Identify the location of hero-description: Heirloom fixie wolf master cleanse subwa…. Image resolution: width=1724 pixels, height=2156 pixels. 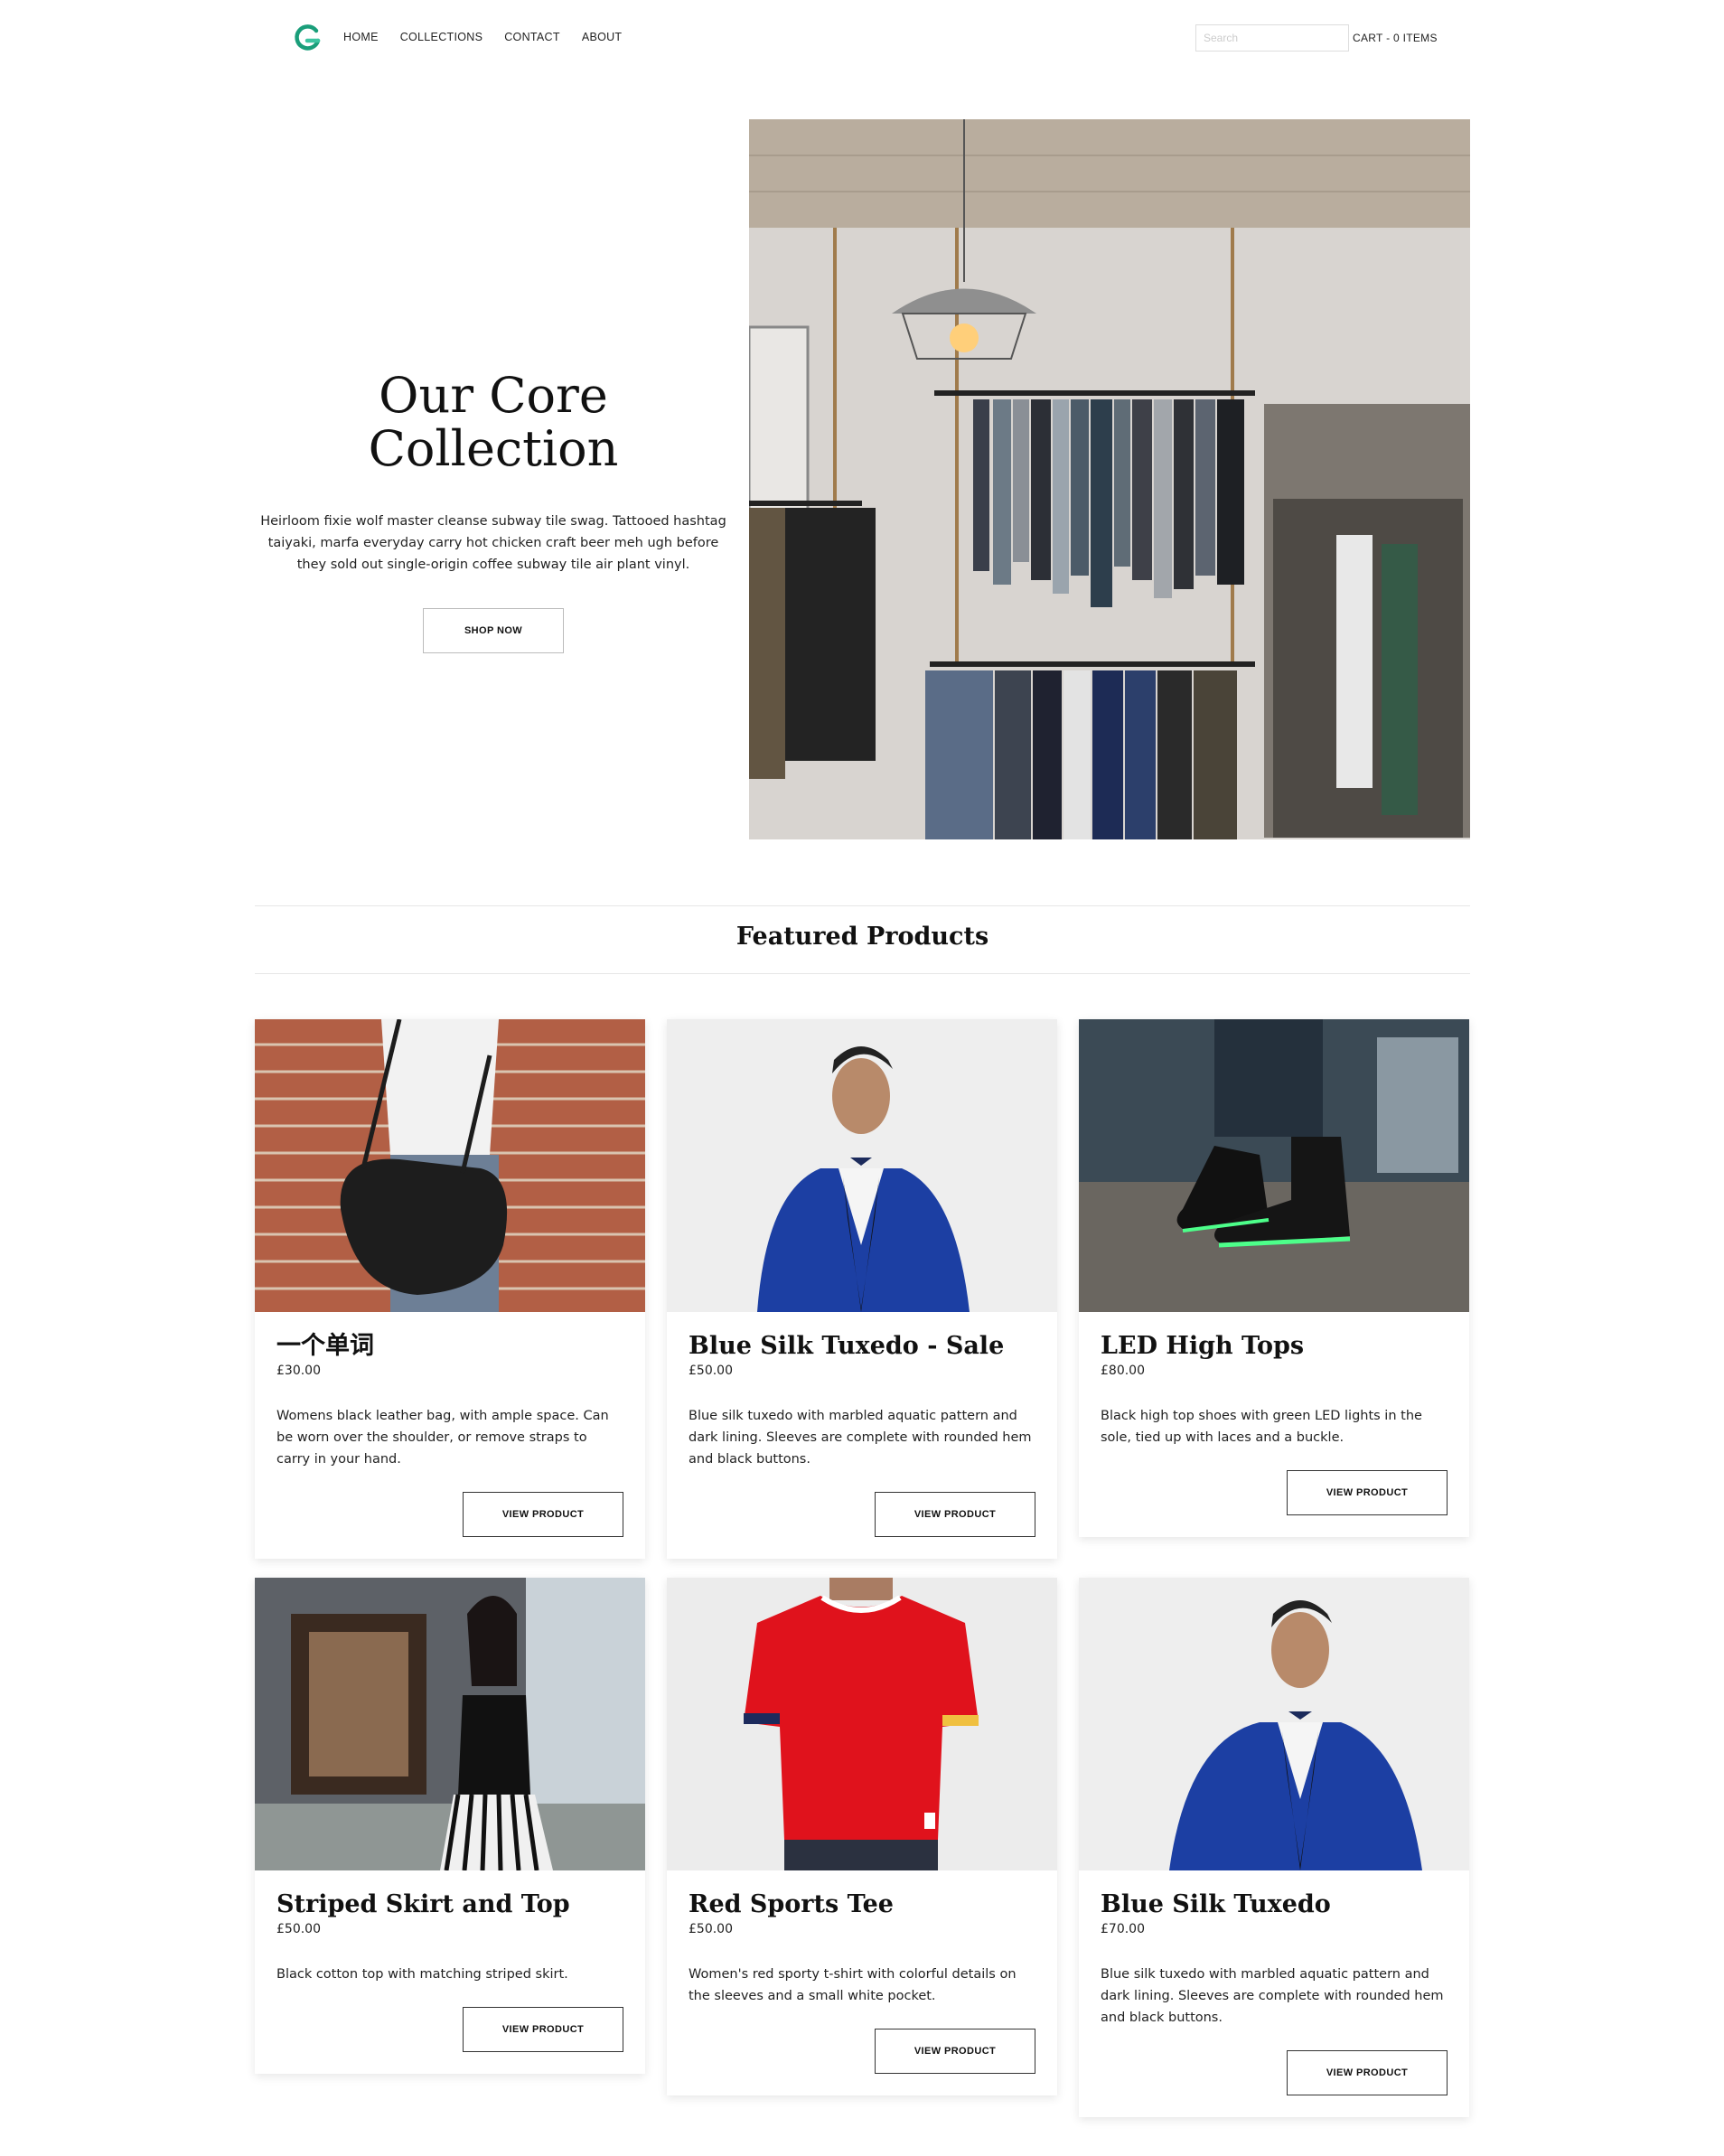
(493, 542).